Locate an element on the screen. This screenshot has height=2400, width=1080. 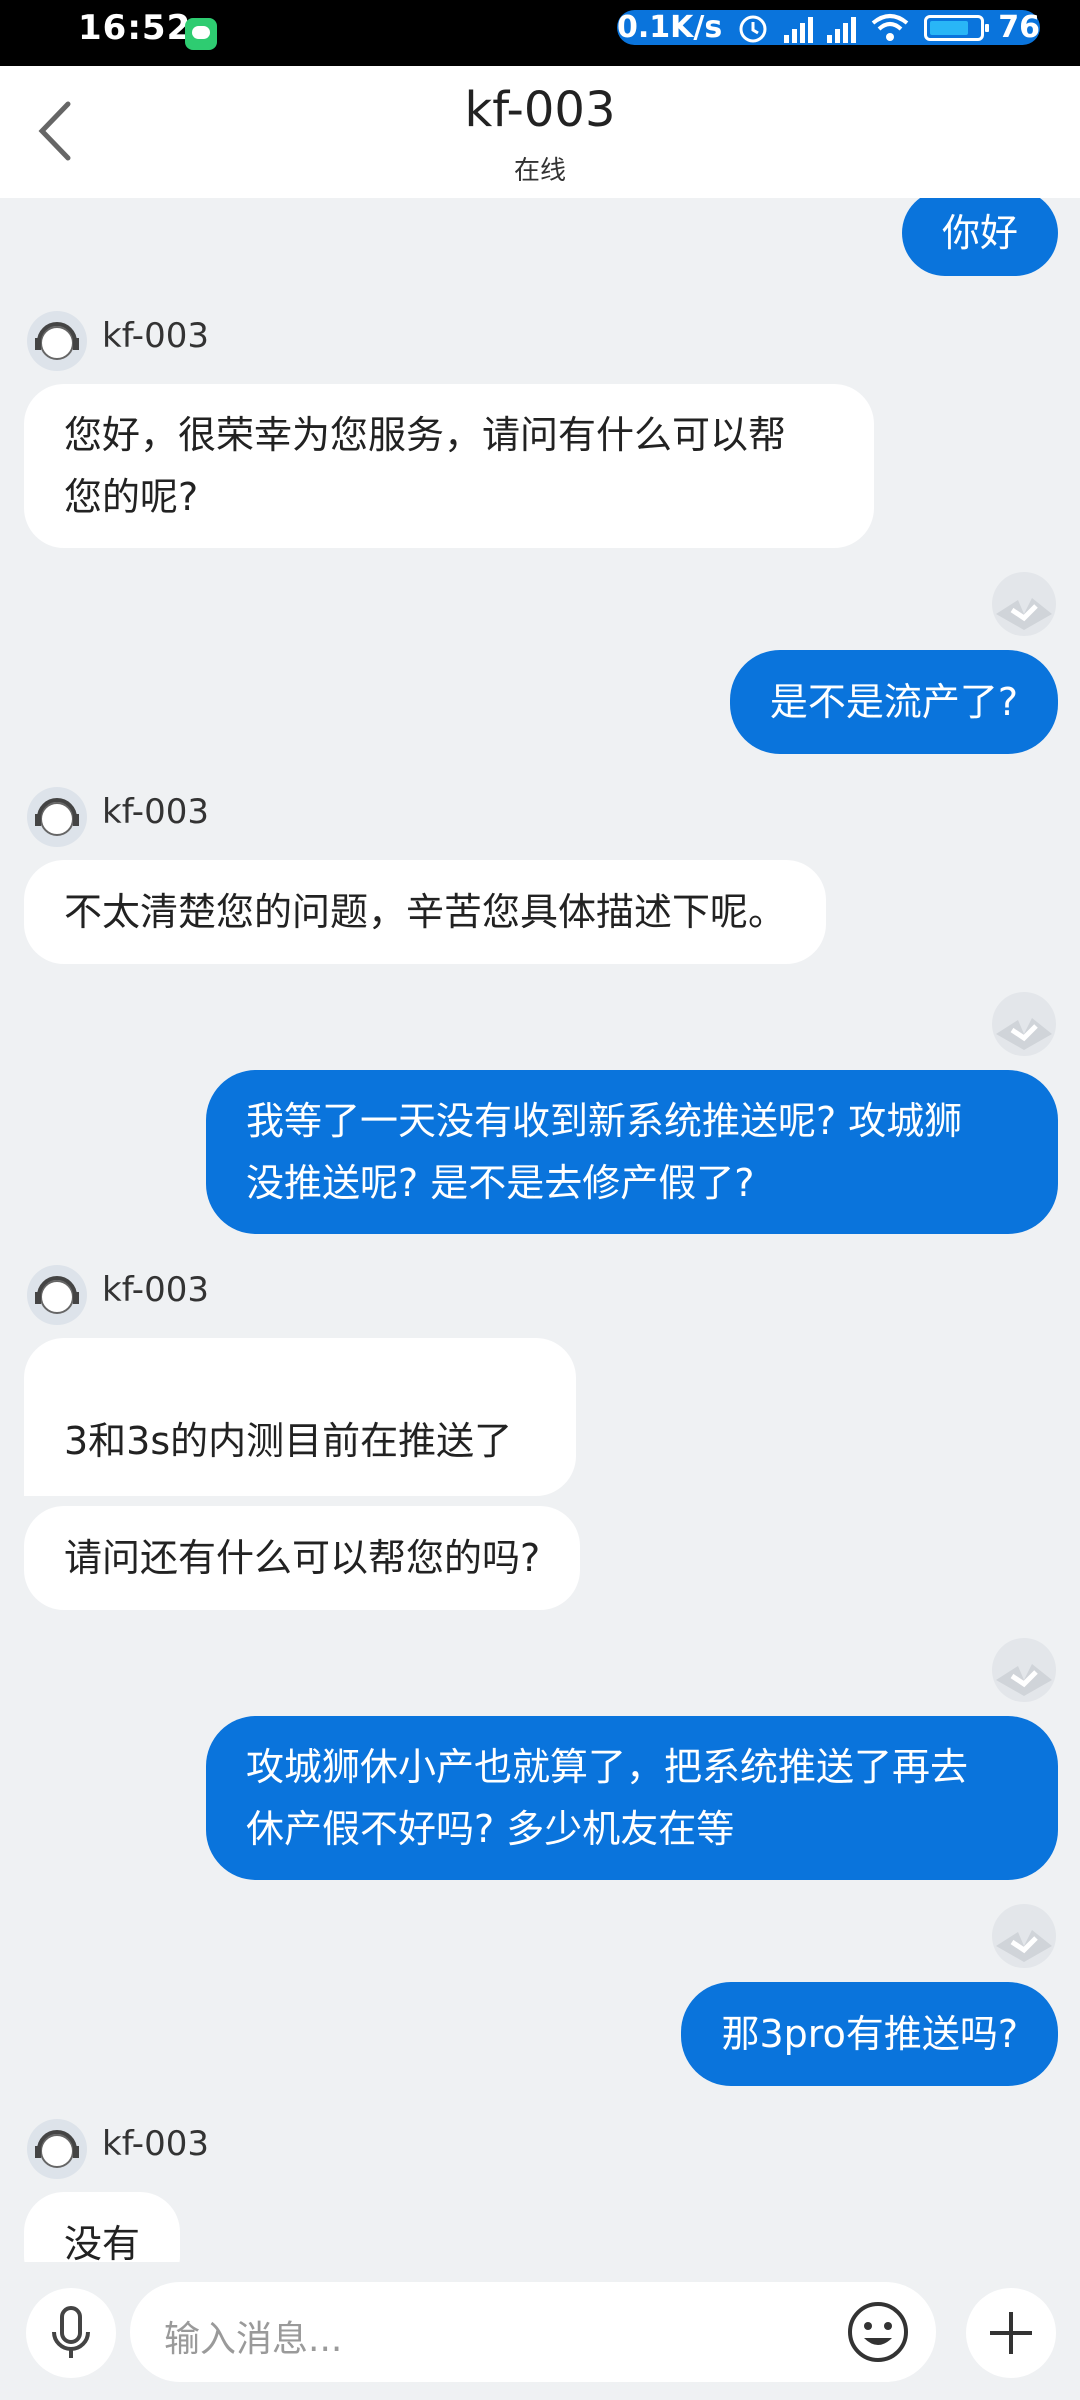
message-bubble-incoming: 没有 is located at coordinates (102, 2227).